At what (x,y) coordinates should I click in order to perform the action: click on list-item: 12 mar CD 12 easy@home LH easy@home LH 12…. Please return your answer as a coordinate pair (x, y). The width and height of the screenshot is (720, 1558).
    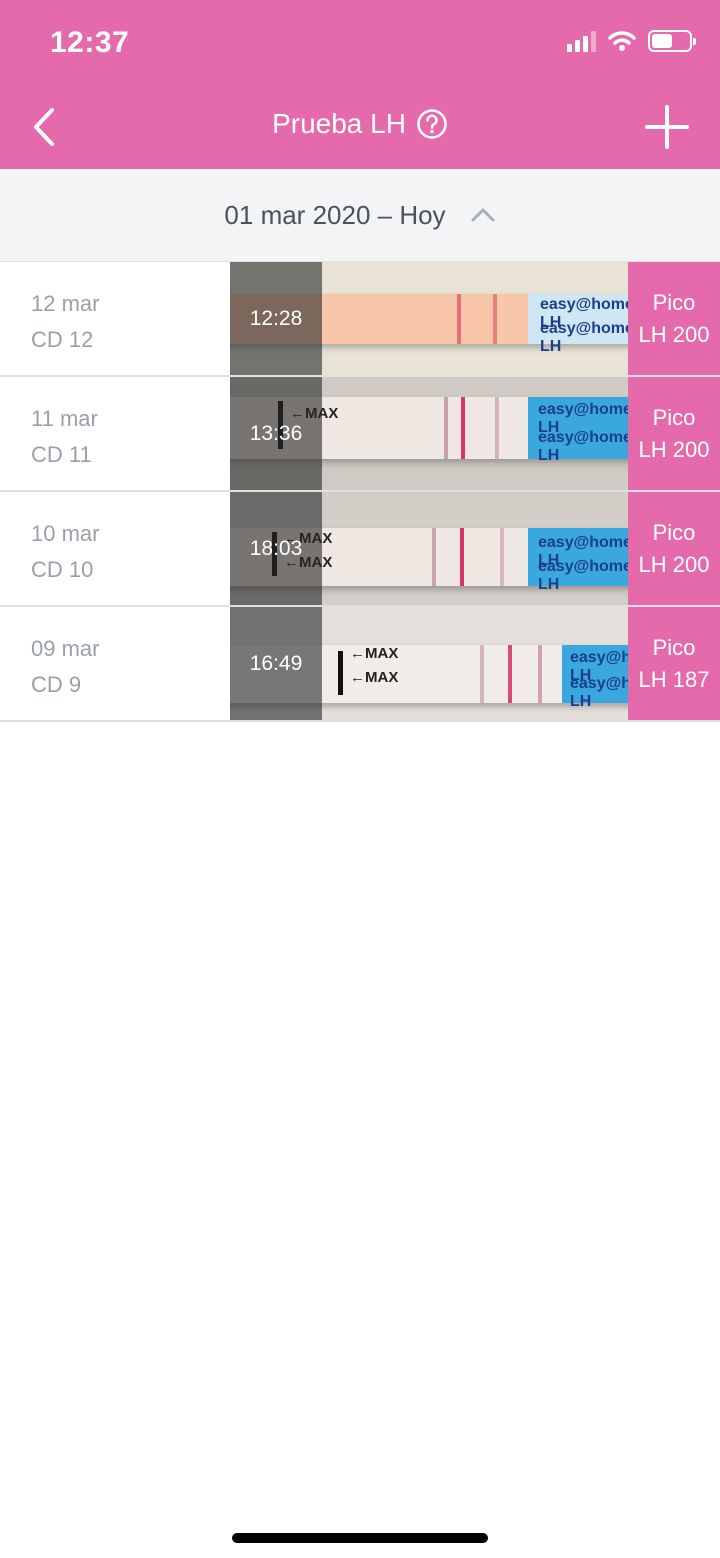
    Looking at the image, I should click on (360, 319).